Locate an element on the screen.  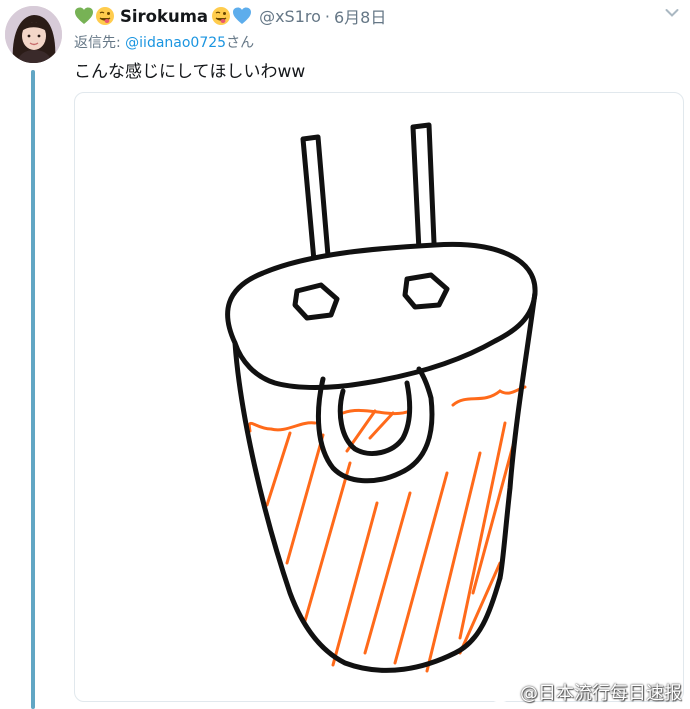
tweet-date: 6月8日 is located at coordinates (360, 16).